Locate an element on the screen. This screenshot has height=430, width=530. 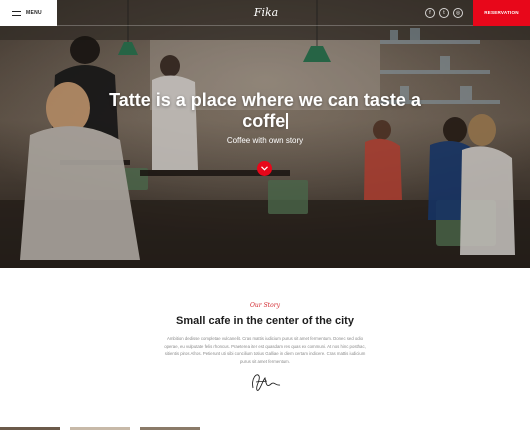
menu-button: MENU is located at coordinates (28, 13).